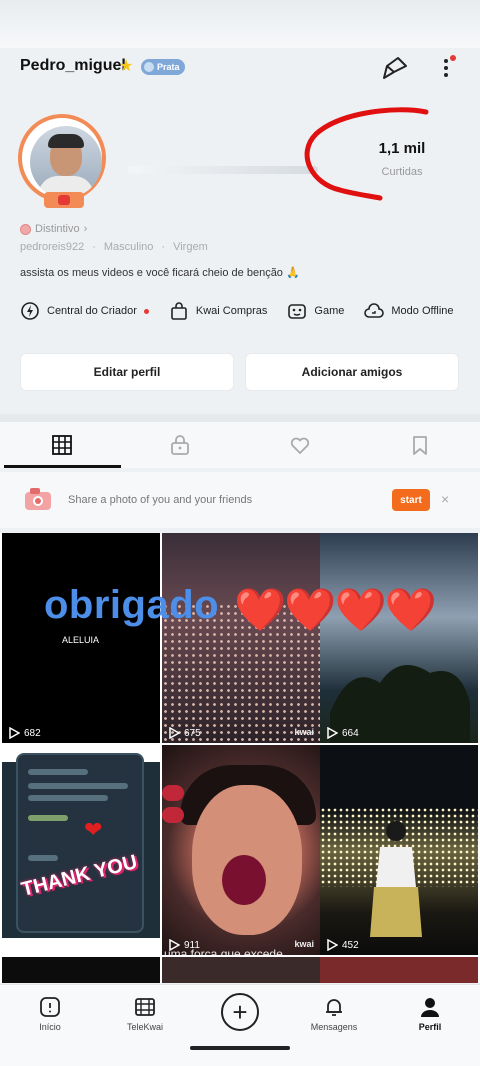 The height and width of the screenshot is (1066, 480). I want to click on gamepad-icon, so click(297, 311).